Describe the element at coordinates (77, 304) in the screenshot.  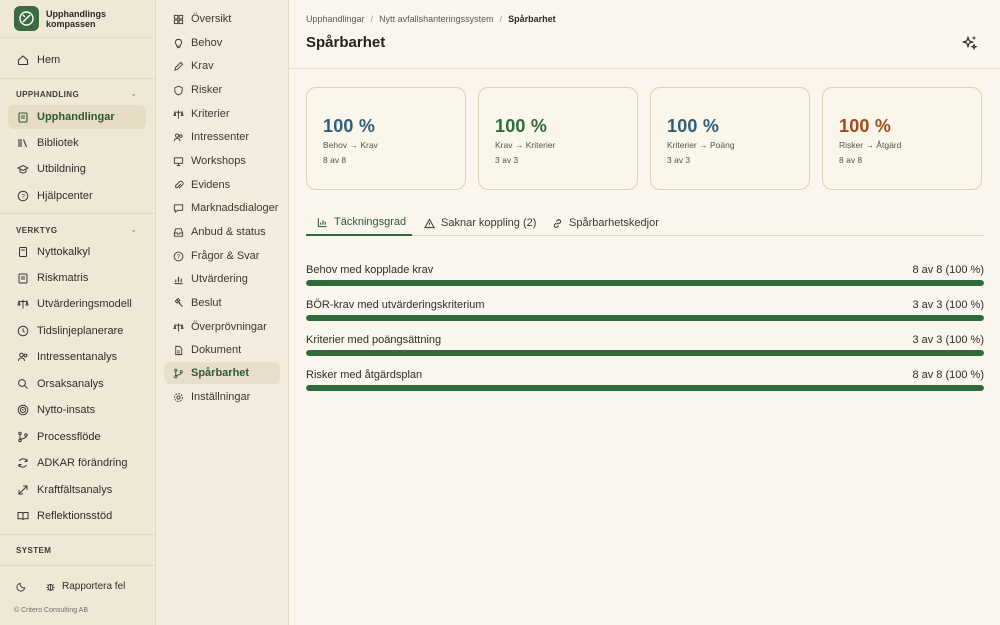
I see `nav-tool-evaluation-model: Utvärderingsmodell` at that location.